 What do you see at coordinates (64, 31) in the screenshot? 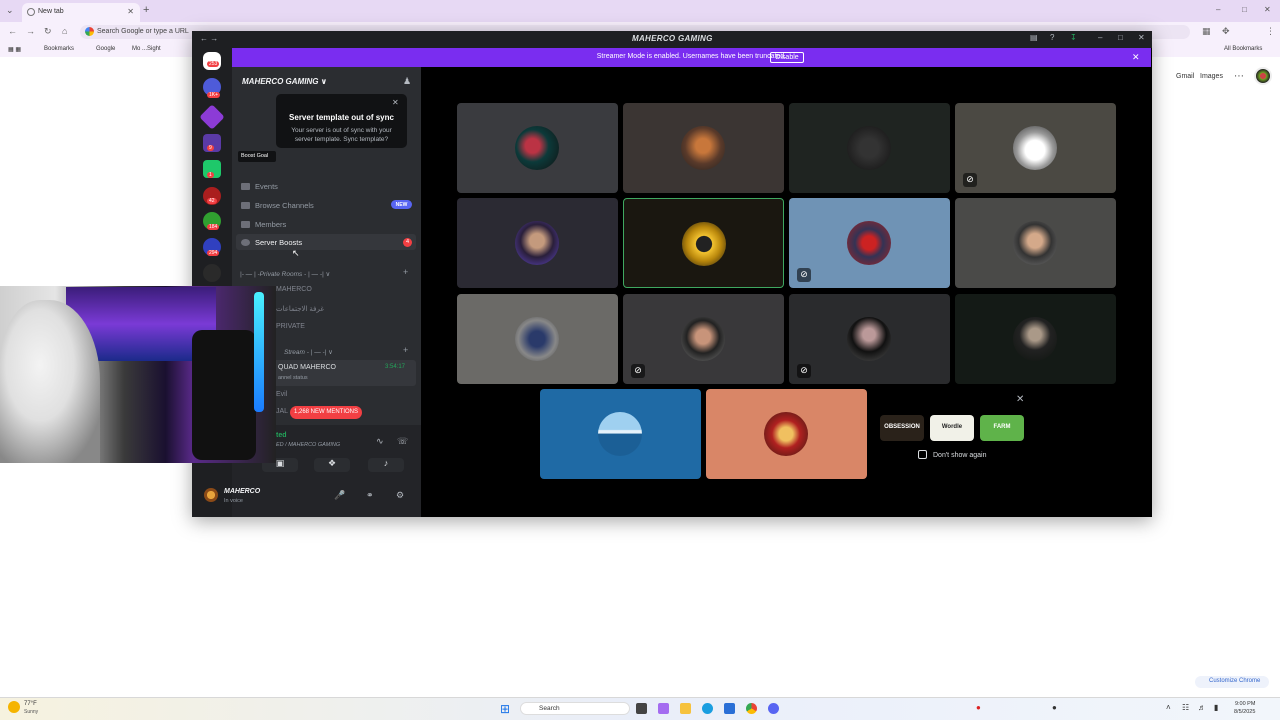
I see `home-icon: ⌂` at bounding box center [64, 31].